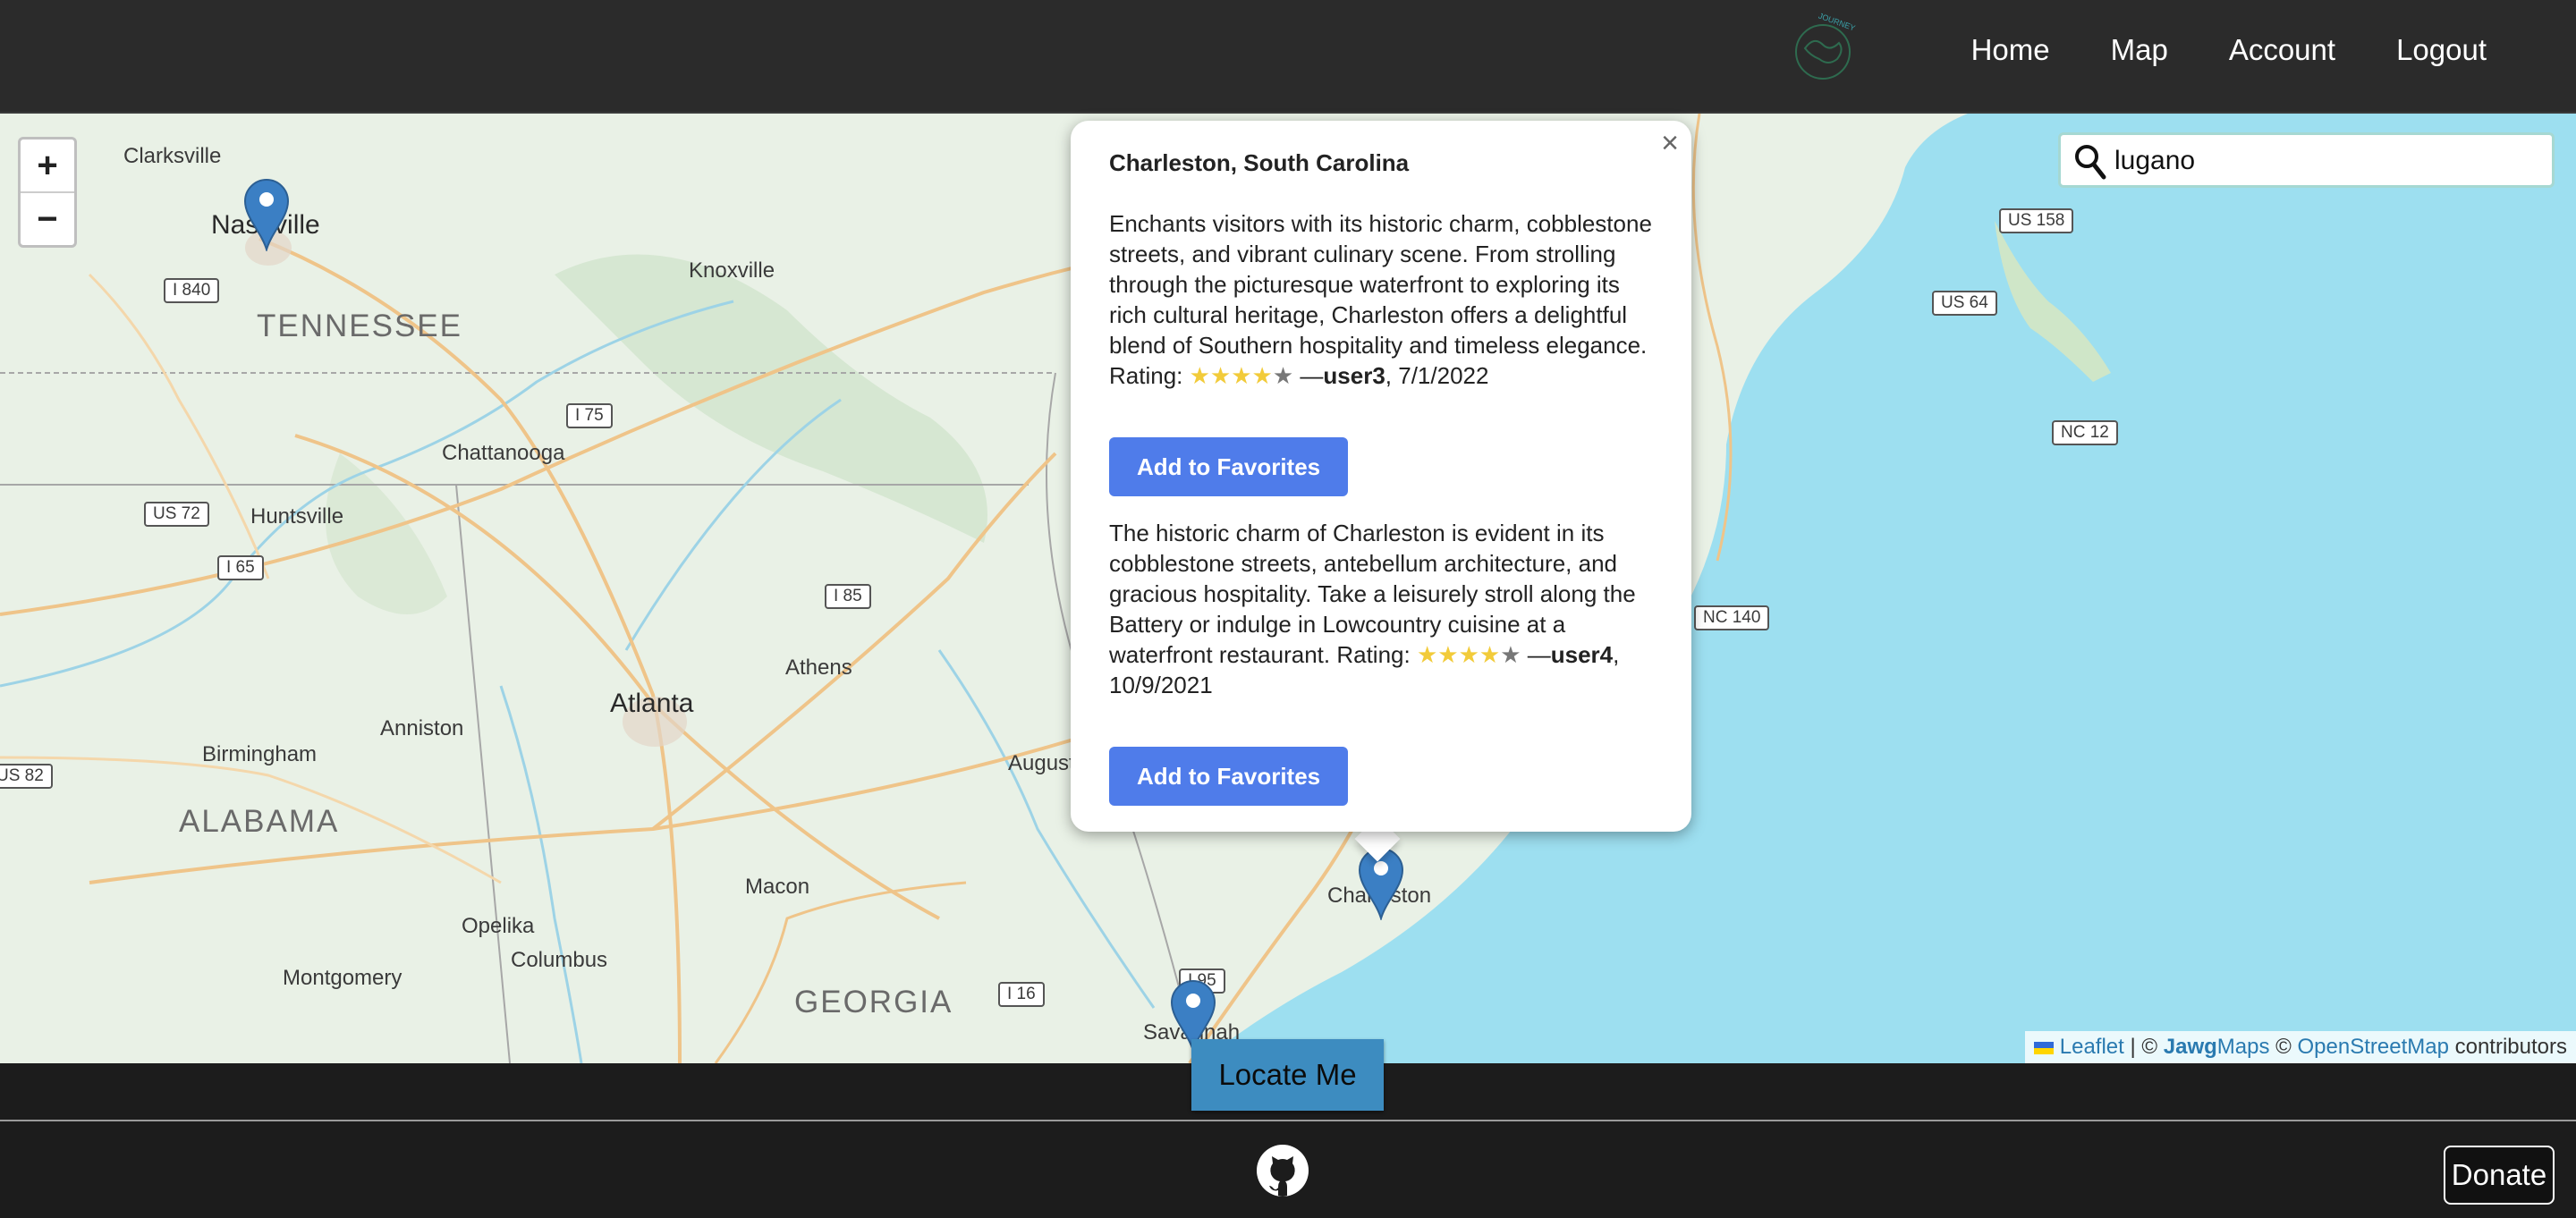 The image size is (2576, 1218). Describe the element at coordinates (1582, 654) in the screenshot. I see `review-user: user4` at that location.